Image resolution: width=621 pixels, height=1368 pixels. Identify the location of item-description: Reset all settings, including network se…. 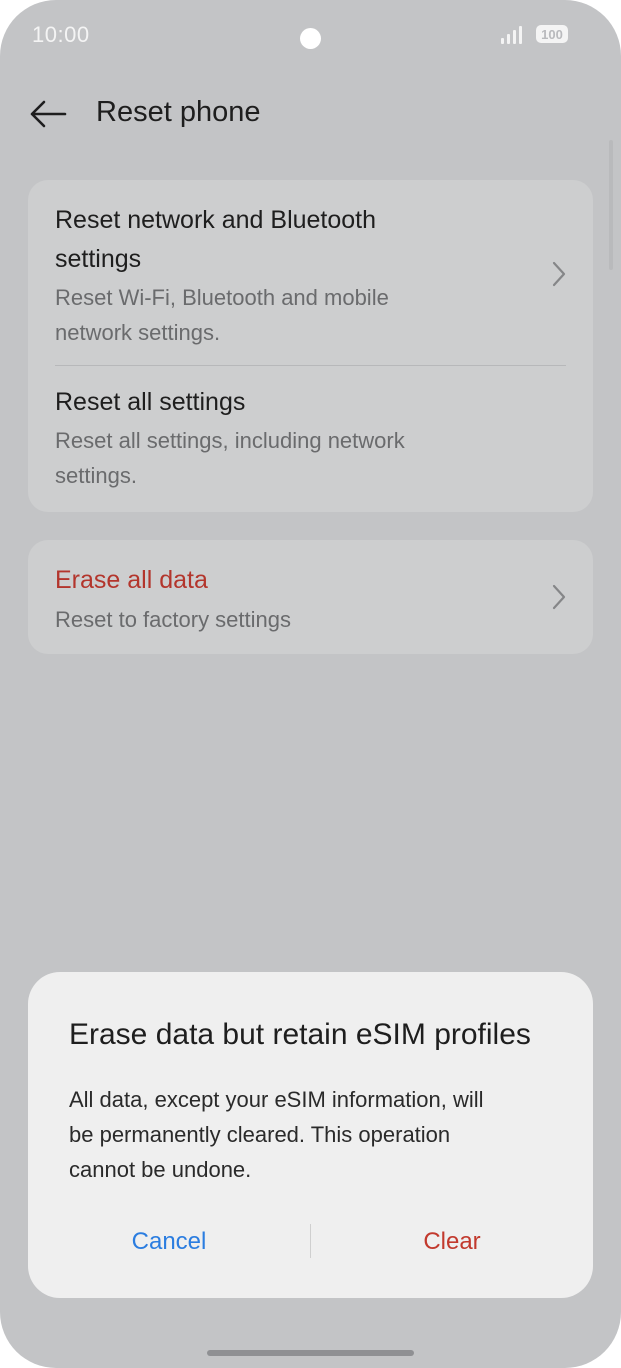
(290, 458).